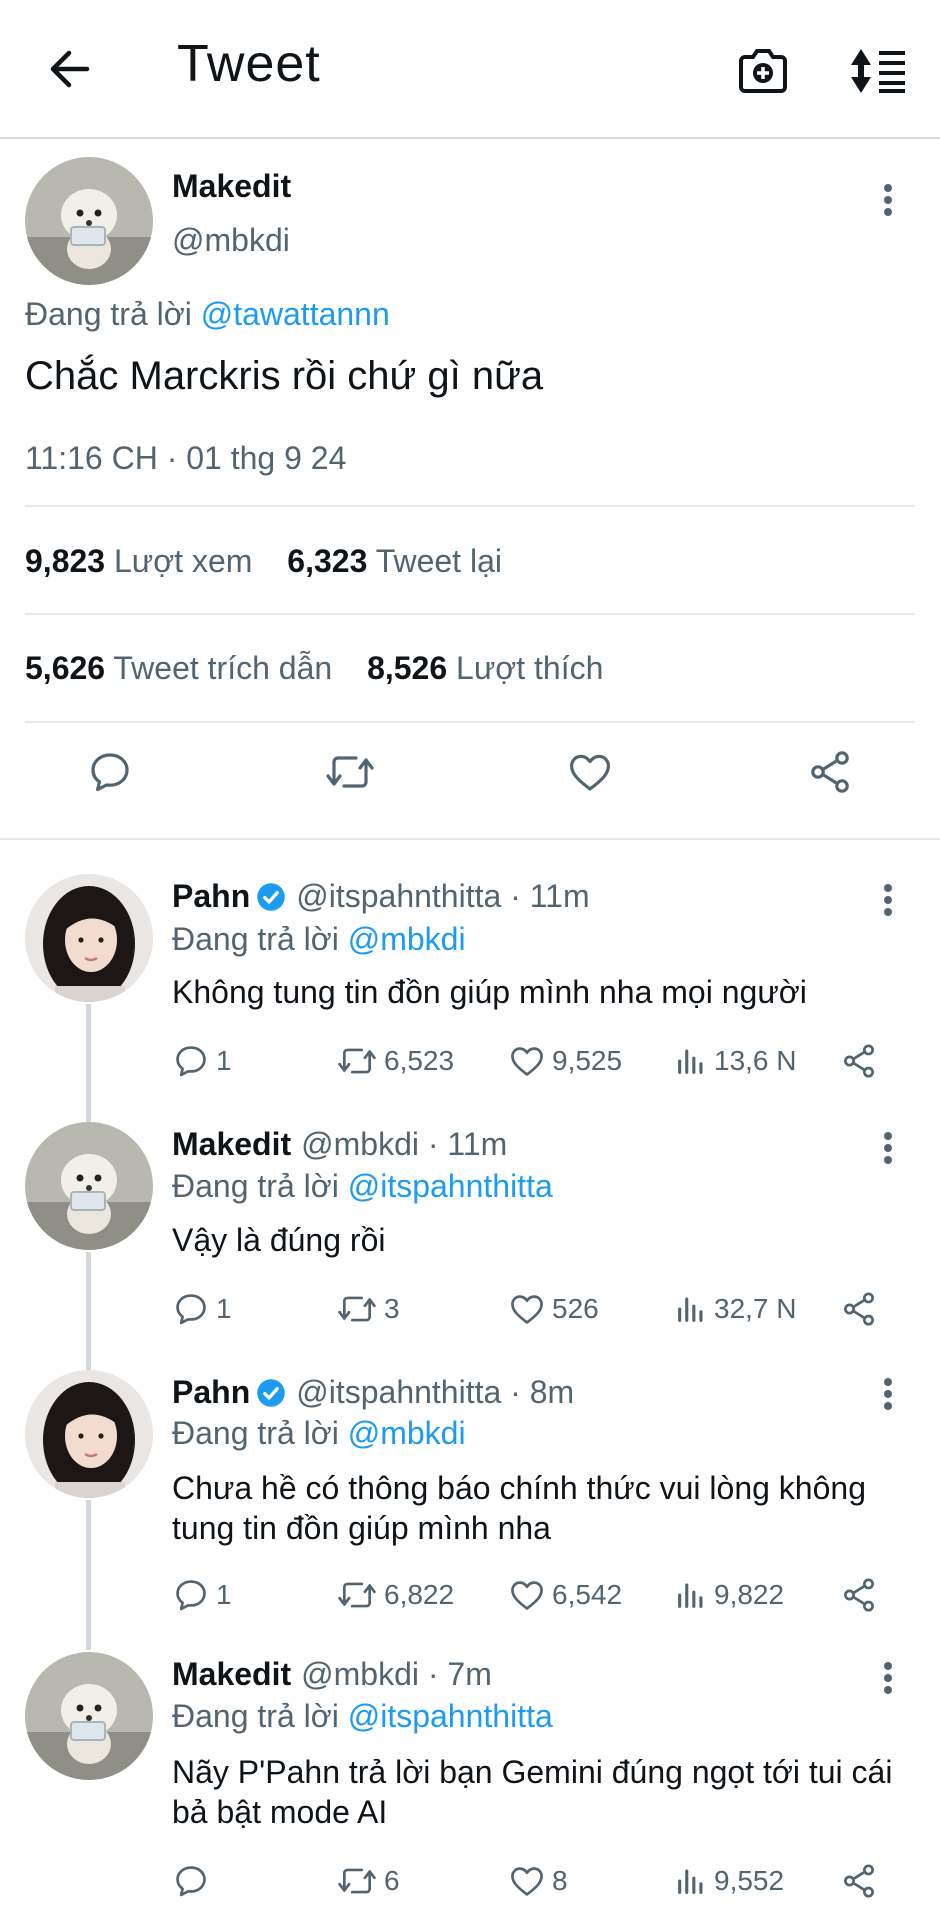 This screenshot has height=1920, width=940. What do you see at coordinates (395, 1595) in the screenshot?
I see `retweet-button: 6,822` at bounding box center [395, 1595].